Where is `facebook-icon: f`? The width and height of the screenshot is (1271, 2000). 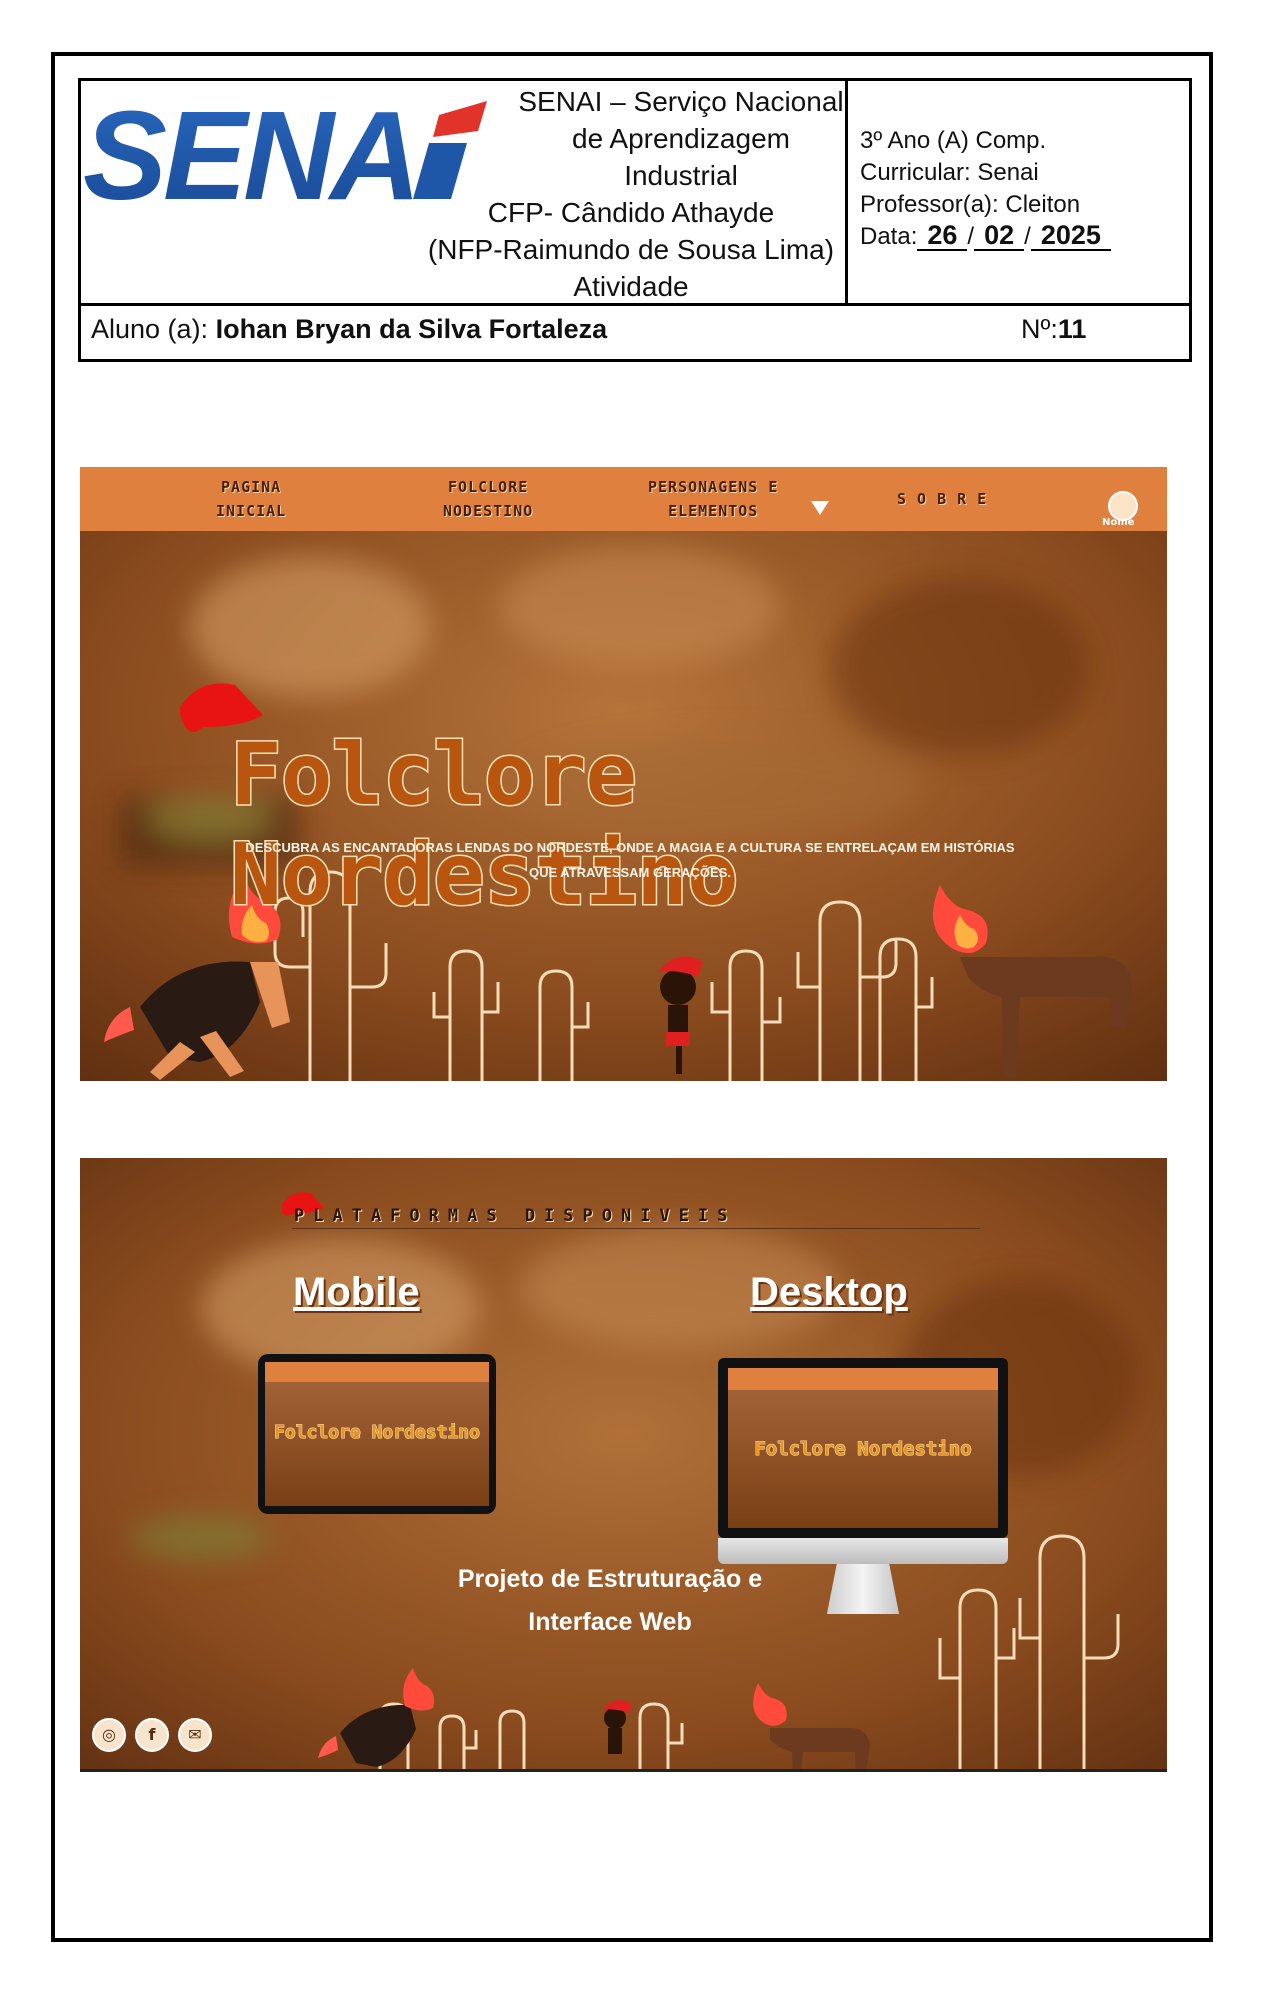
facebook-icon: f is located at coordinates (152, 1735).